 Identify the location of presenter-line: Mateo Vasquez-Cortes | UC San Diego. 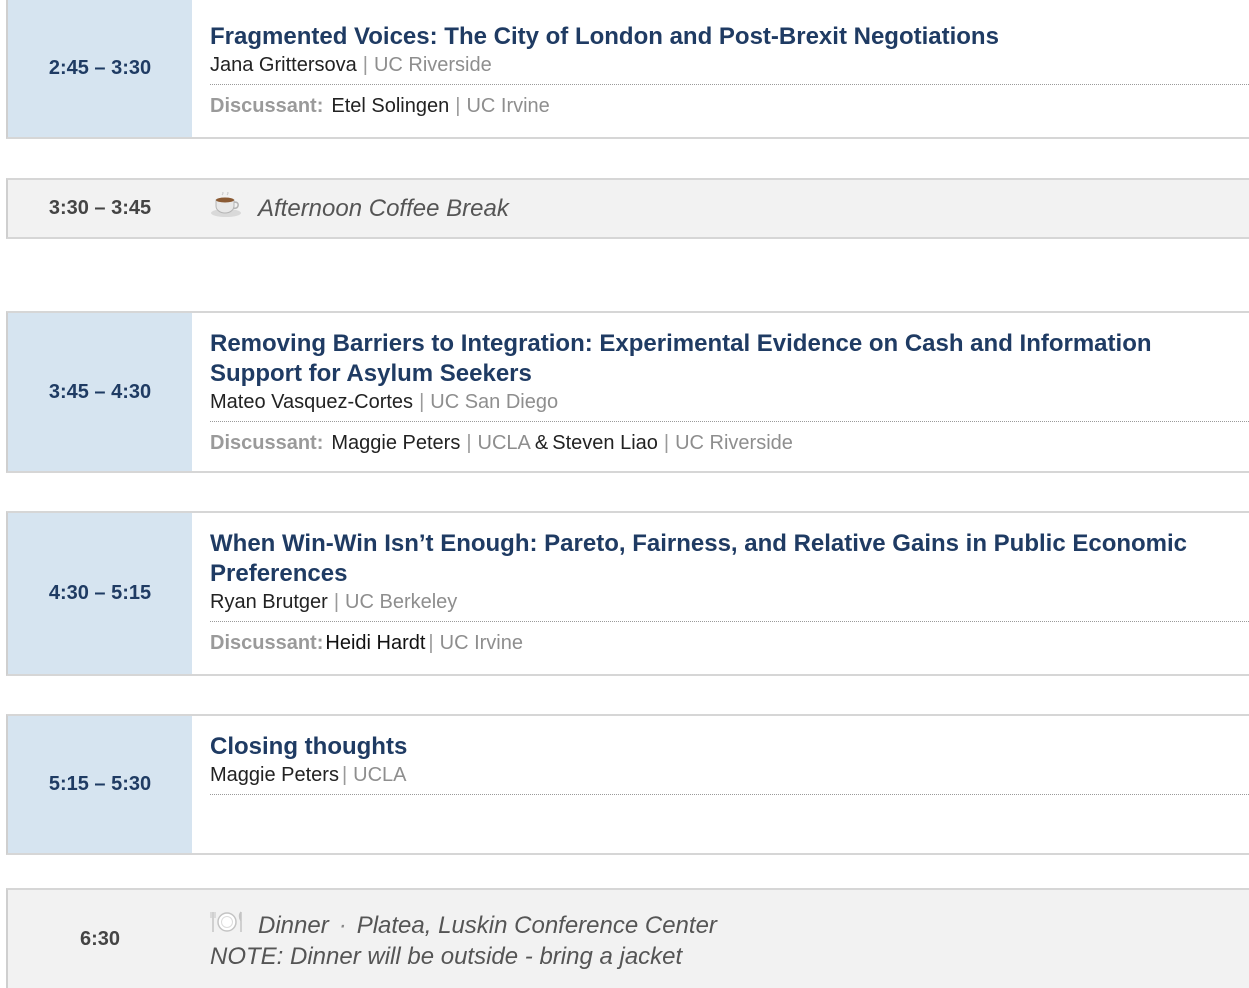
(729, 405).